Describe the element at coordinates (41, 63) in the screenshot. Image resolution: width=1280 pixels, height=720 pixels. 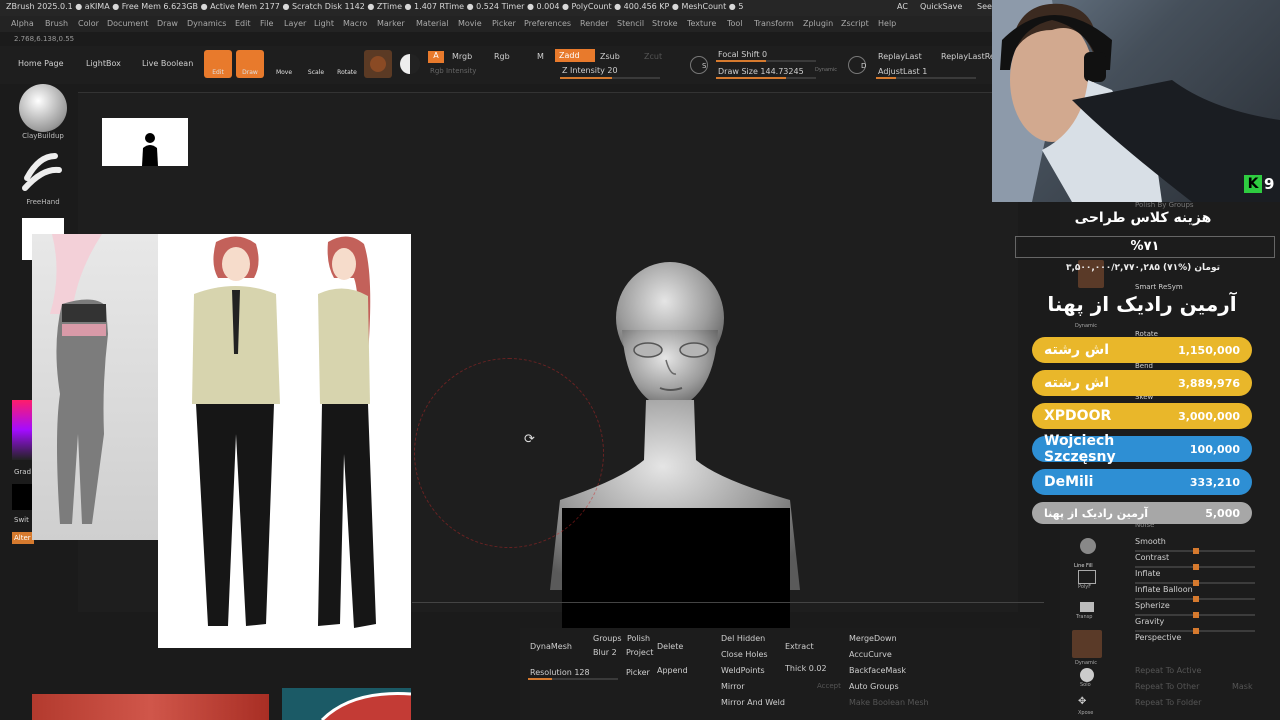
I see `home-page-button: Home Page` at that location.